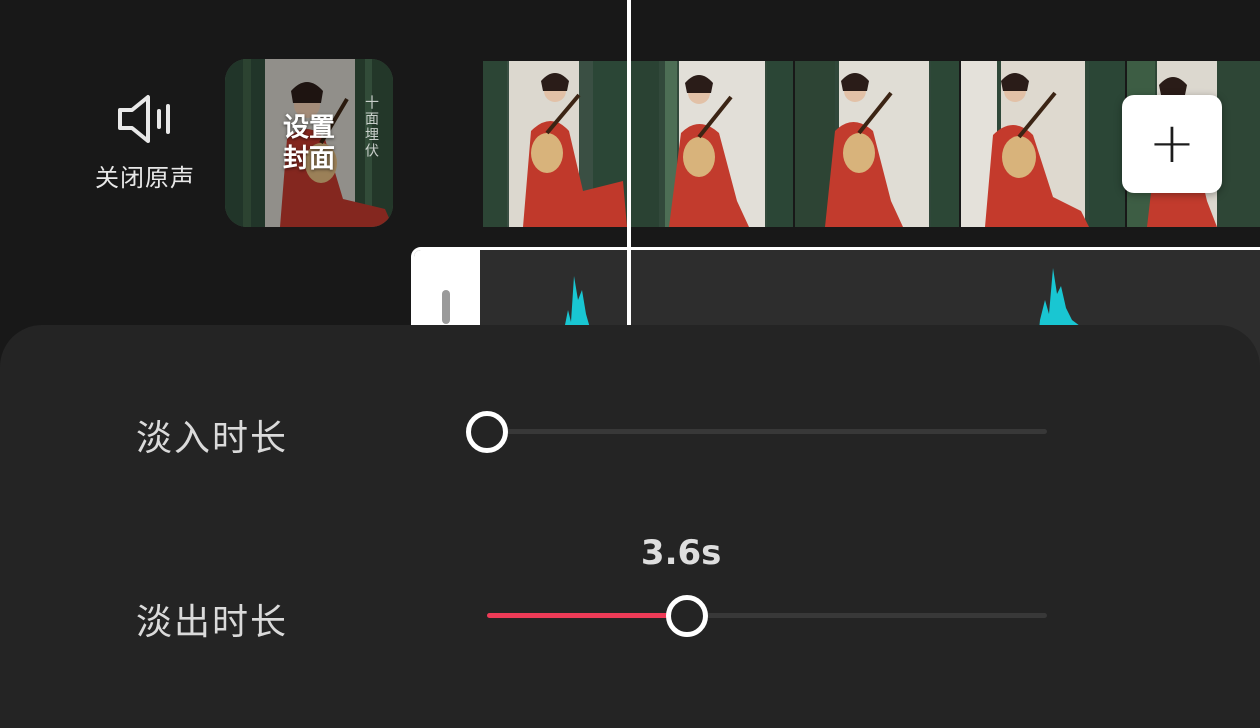  I want to click on fade-in-slider-thumb, so click(487, 432).